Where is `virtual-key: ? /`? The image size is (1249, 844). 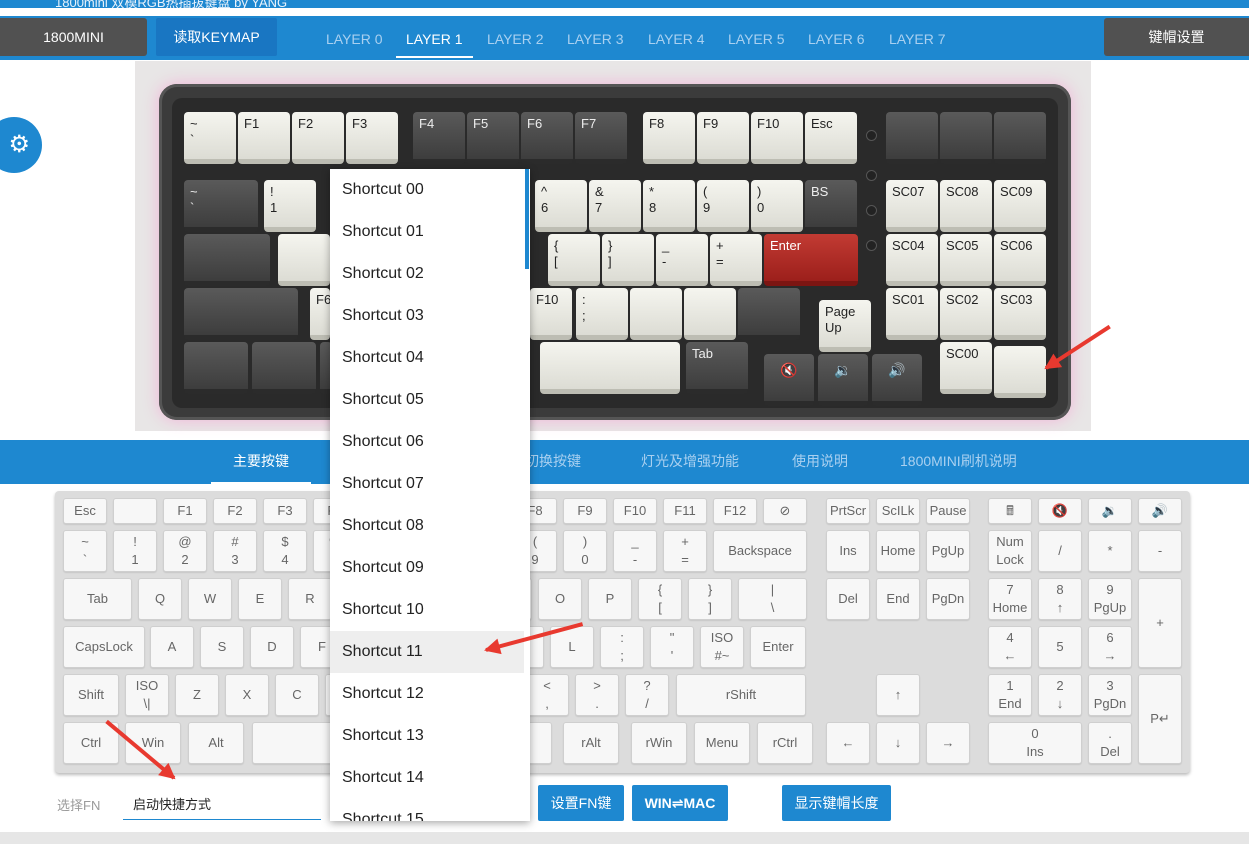
virtual-key: ? / is located at coordinates (647, 695).